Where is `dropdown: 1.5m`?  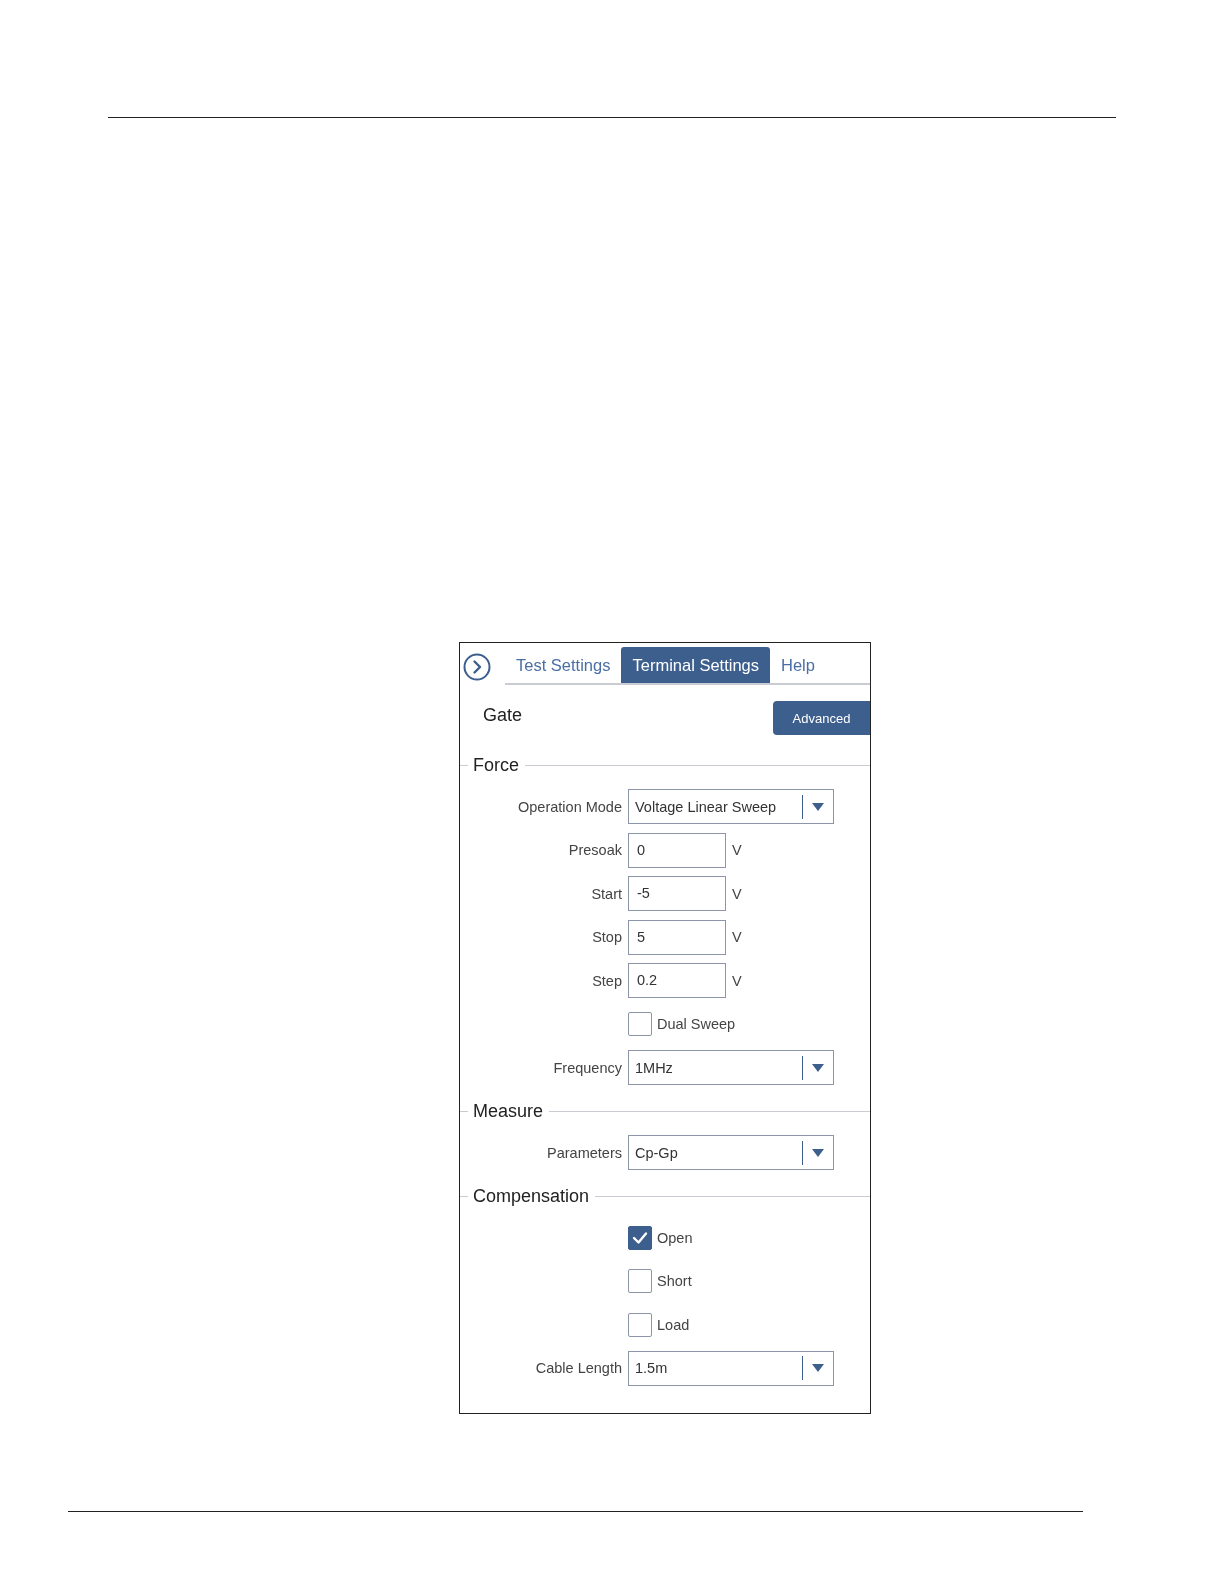
dropdown: 1.5m is located at coordinates (731, 1368).